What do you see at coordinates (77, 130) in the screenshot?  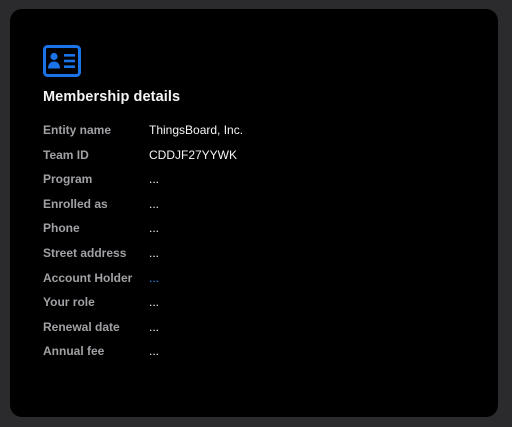 I see `detail-label: Entity name` at bounding box center [77, 130].